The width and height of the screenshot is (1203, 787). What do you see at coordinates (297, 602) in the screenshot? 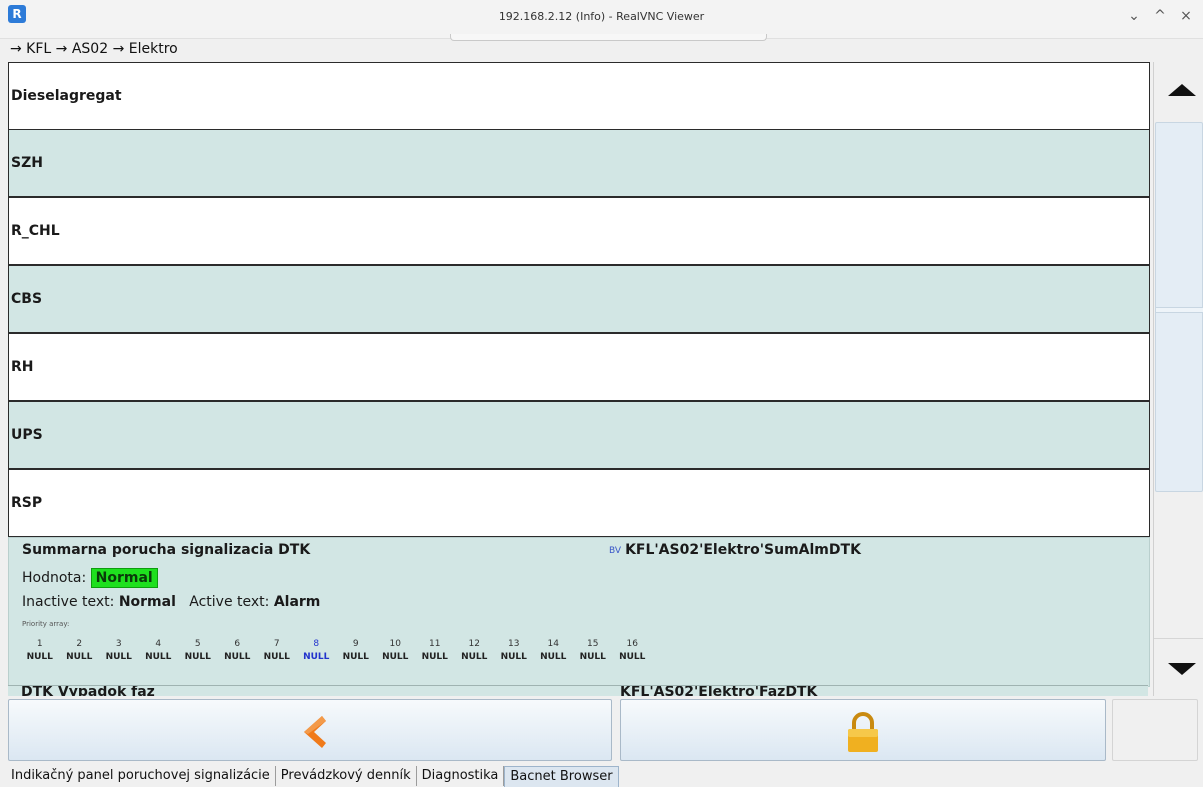
I see `active-text-value: Alarm` at bounding box center [297, 602].